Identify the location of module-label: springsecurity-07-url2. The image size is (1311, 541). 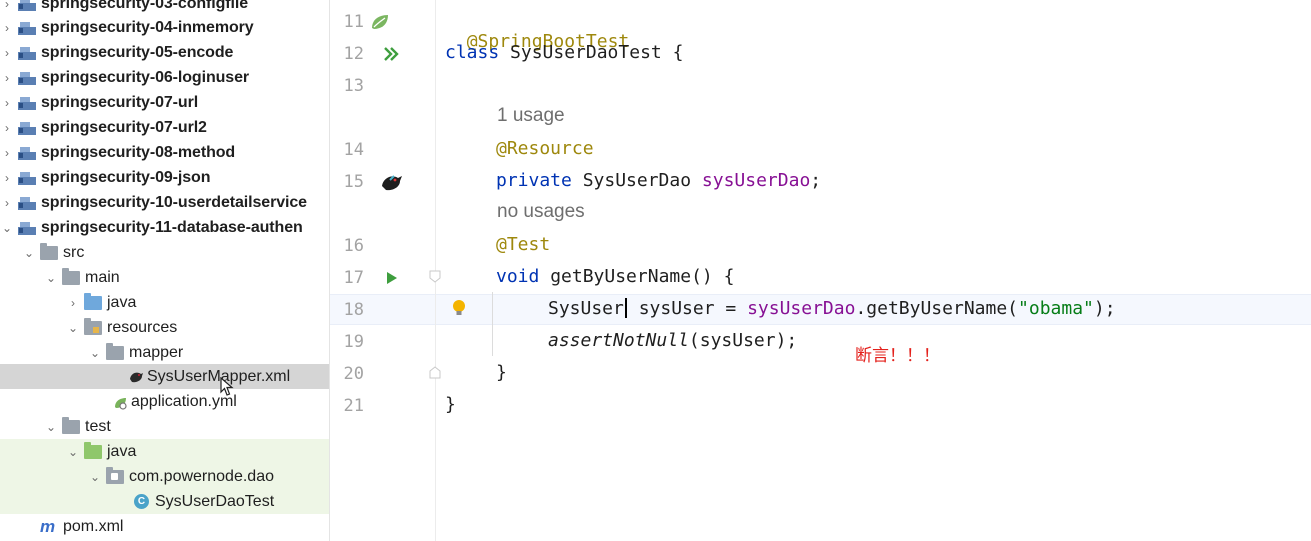
(124, 127).